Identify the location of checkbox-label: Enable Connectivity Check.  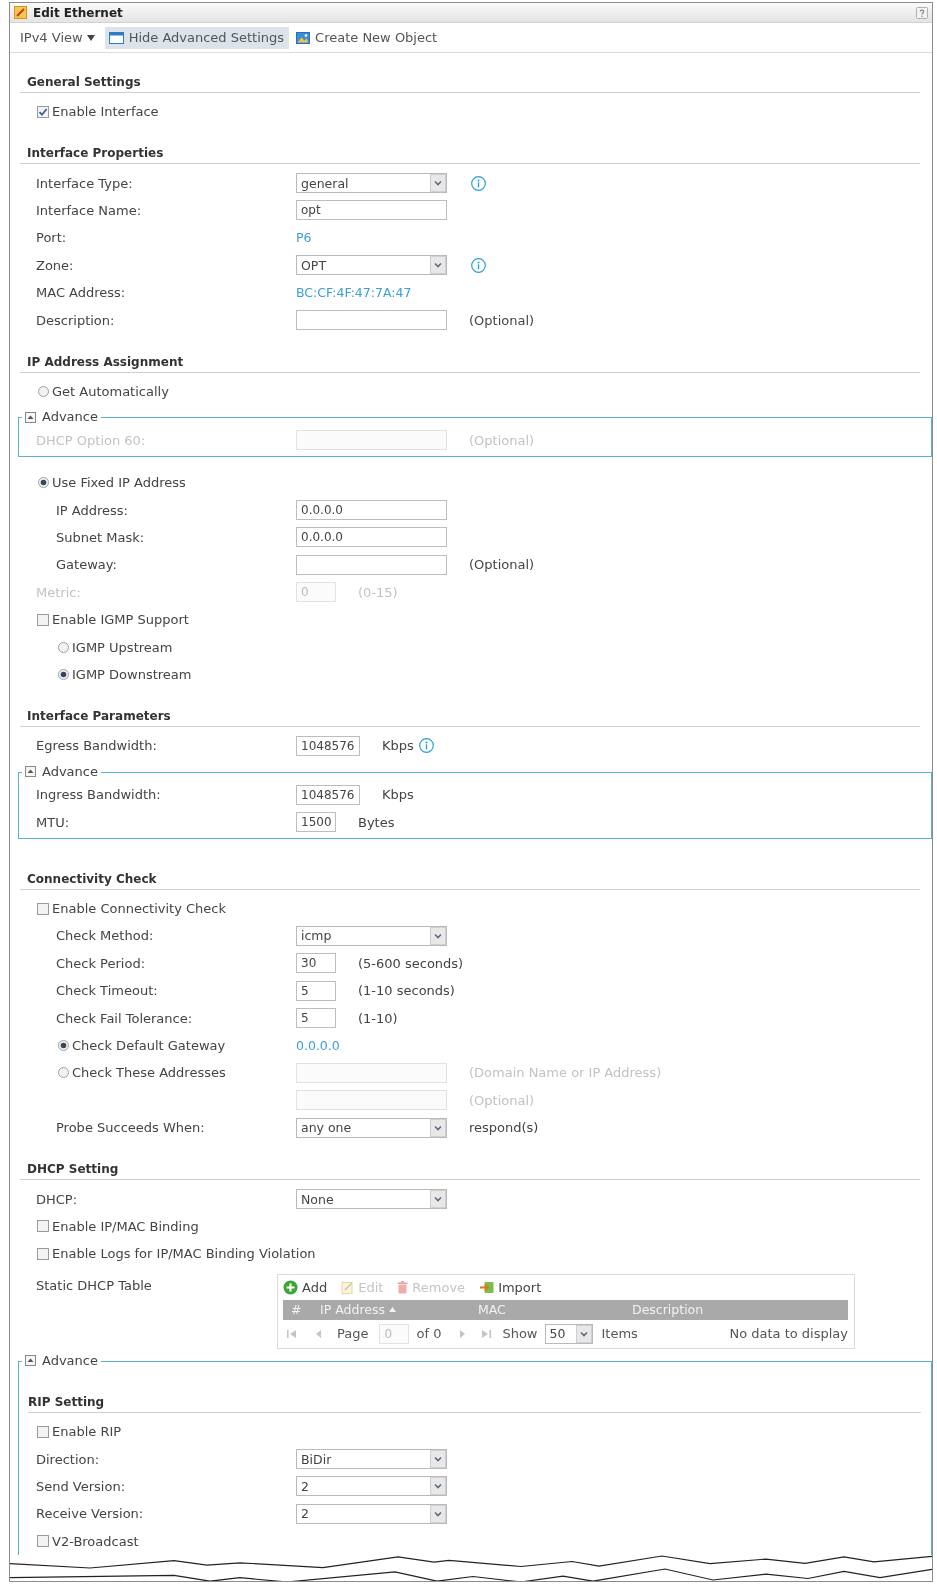
(139, 908).